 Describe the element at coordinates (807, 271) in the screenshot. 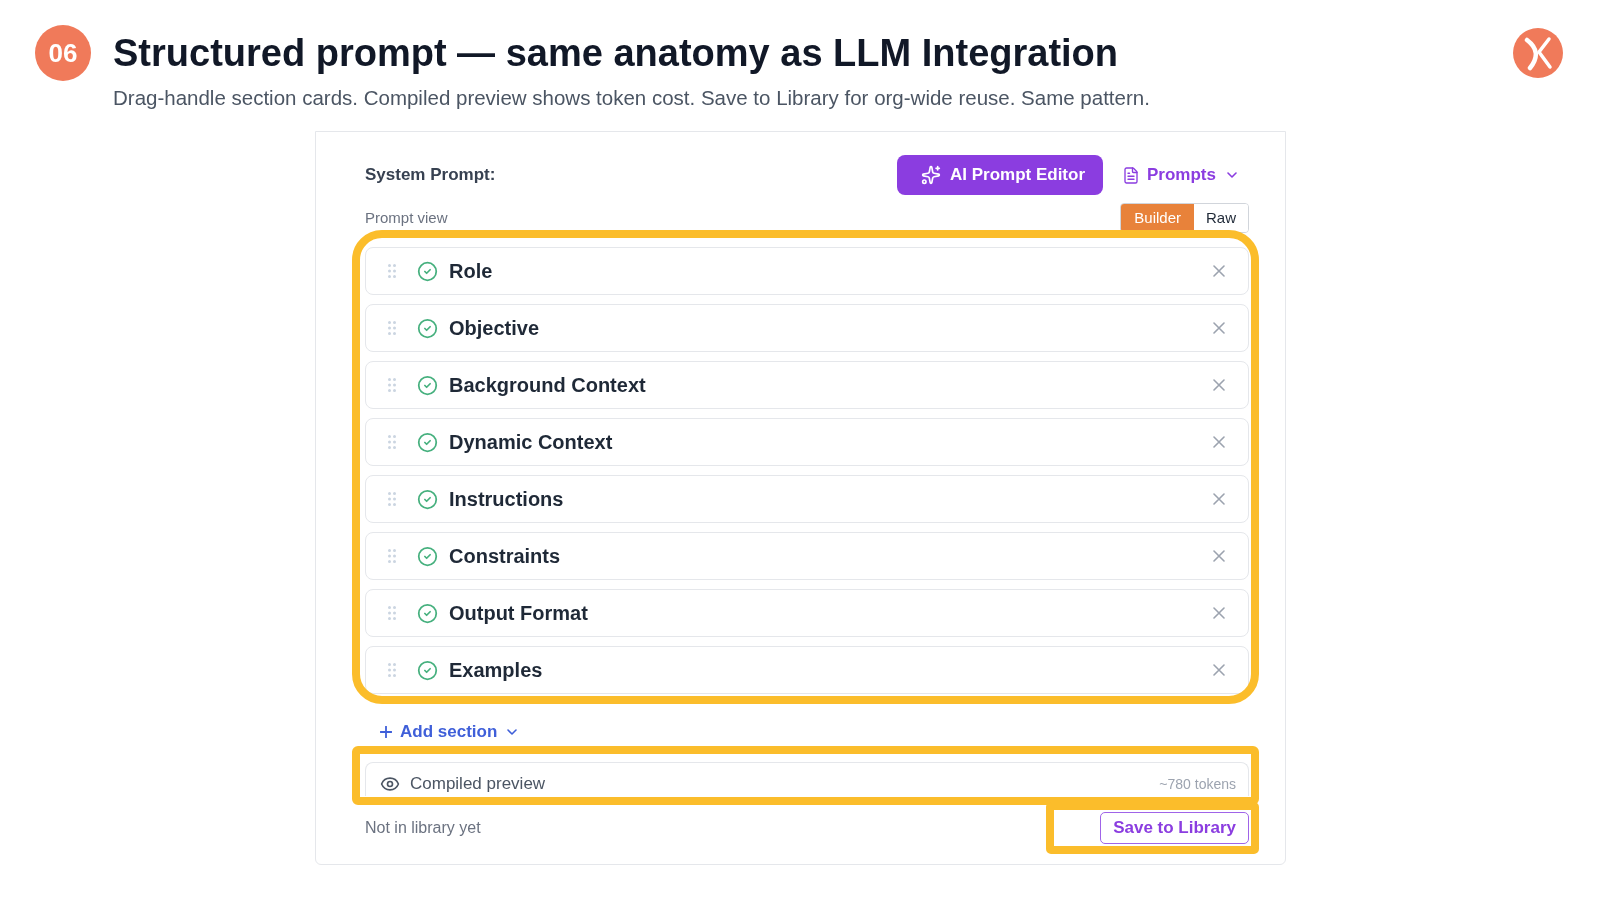

I see `section-card: Role` at that location.